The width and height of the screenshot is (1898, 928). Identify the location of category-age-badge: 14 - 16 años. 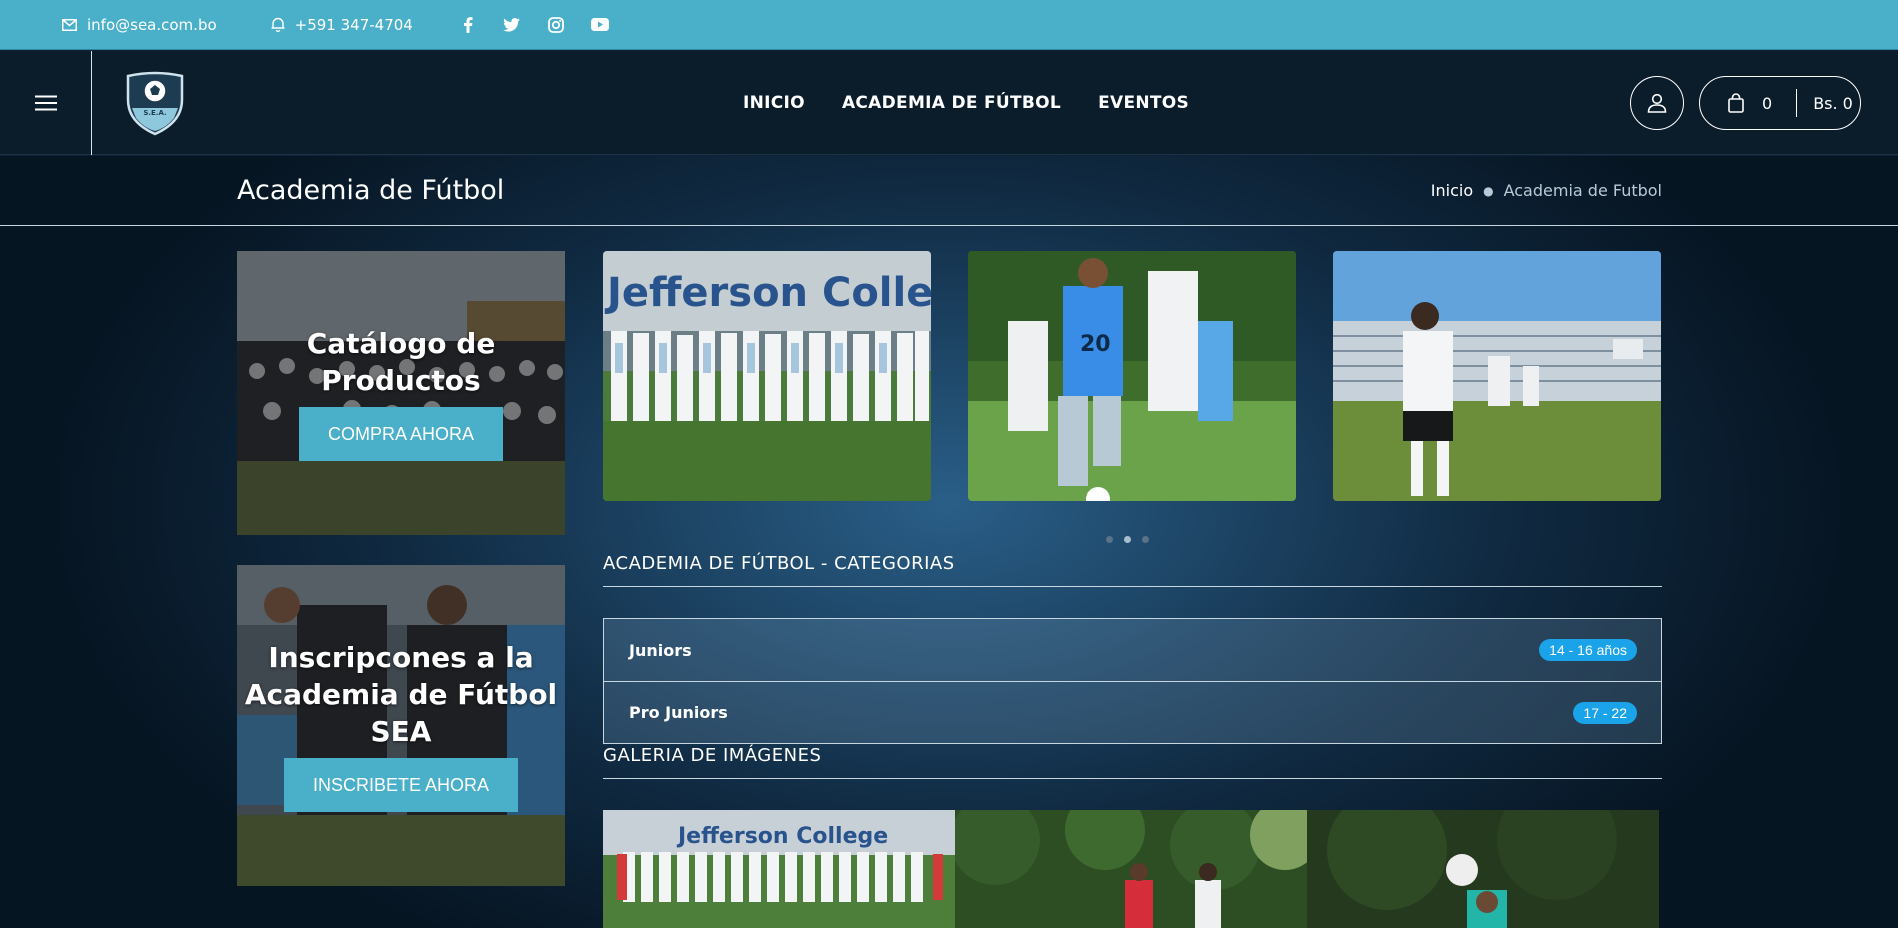
(1588, 650).